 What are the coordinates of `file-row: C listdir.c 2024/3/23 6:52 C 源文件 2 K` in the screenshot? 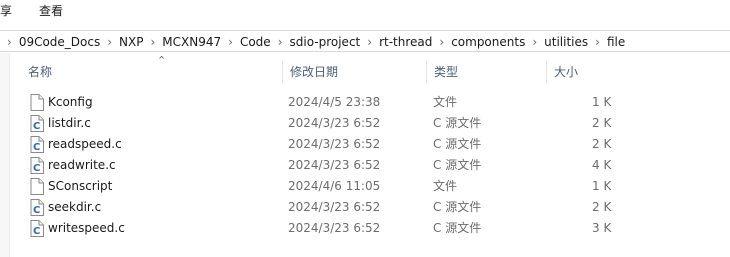 It's located at (370, 123).